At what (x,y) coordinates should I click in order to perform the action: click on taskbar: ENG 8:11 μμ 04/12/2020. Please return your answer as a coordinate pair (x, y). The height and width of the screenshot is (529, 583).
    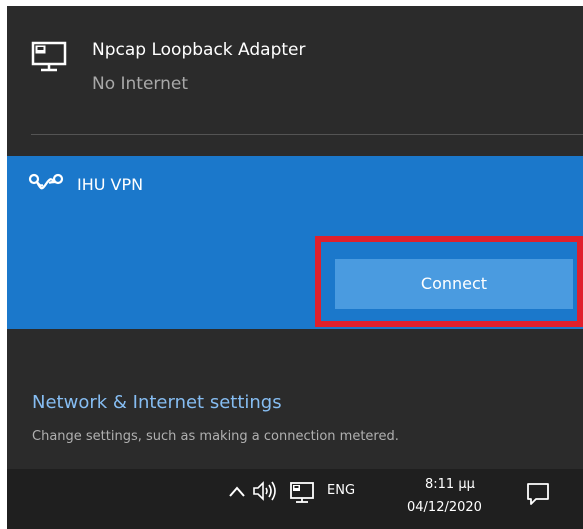
    Looking at the image, I should click on (295, 499).